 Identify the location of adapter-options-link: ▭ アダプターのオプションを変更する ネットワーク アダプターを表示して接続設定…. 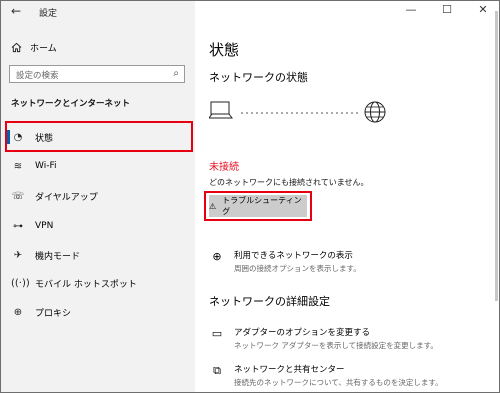
(323, 338).